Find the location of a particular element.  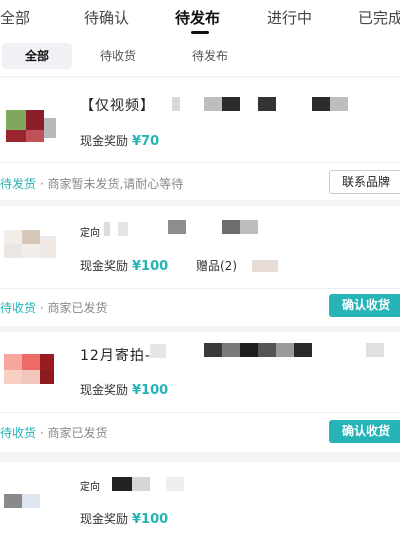

top-tab-bar: 全部 待确认 待发布 进行中 已完成 is located at coordinates (200, 19).